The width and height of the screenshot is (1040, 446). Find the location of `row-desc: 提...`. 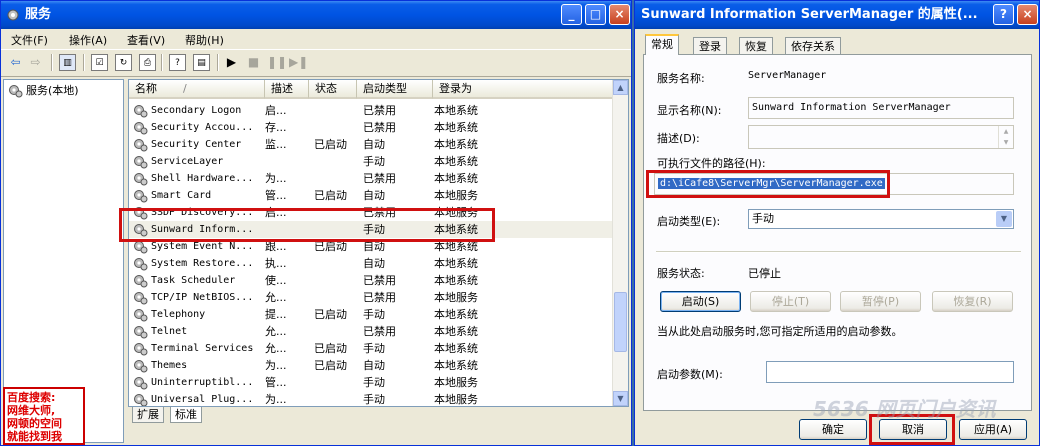

row-desc: 提... is located at coordinates (276, 314).